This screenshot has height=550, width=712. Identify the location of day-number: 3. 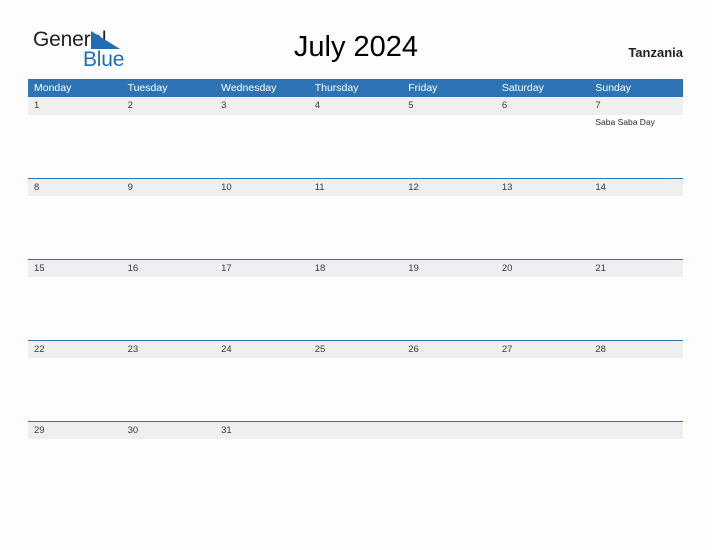
(262, 105).